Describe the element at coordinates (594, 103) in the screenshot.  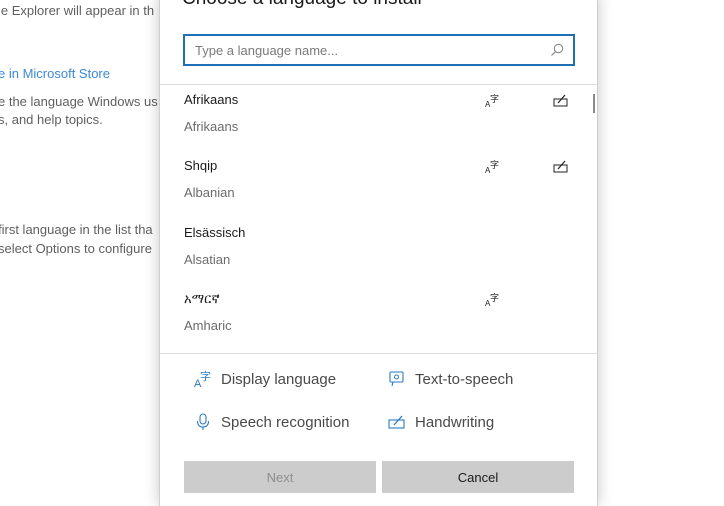
I see `language-list-scrollbar` at that location.